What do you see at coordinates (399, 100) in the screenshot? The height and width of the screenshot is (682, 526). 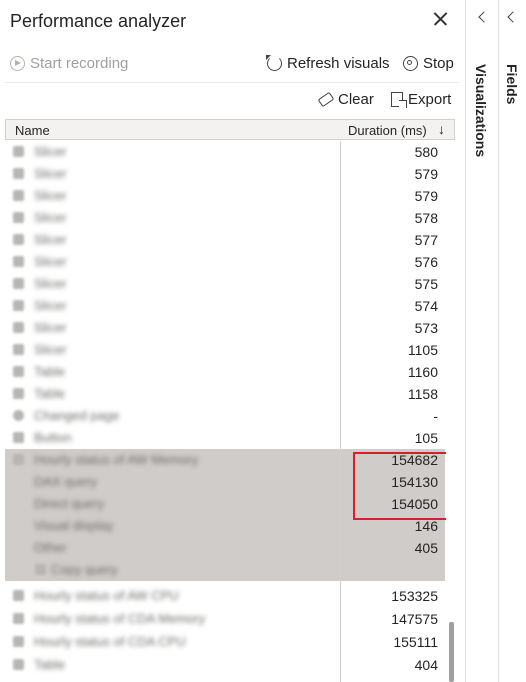 I see `export-icon` at bounding box center [399, 100].